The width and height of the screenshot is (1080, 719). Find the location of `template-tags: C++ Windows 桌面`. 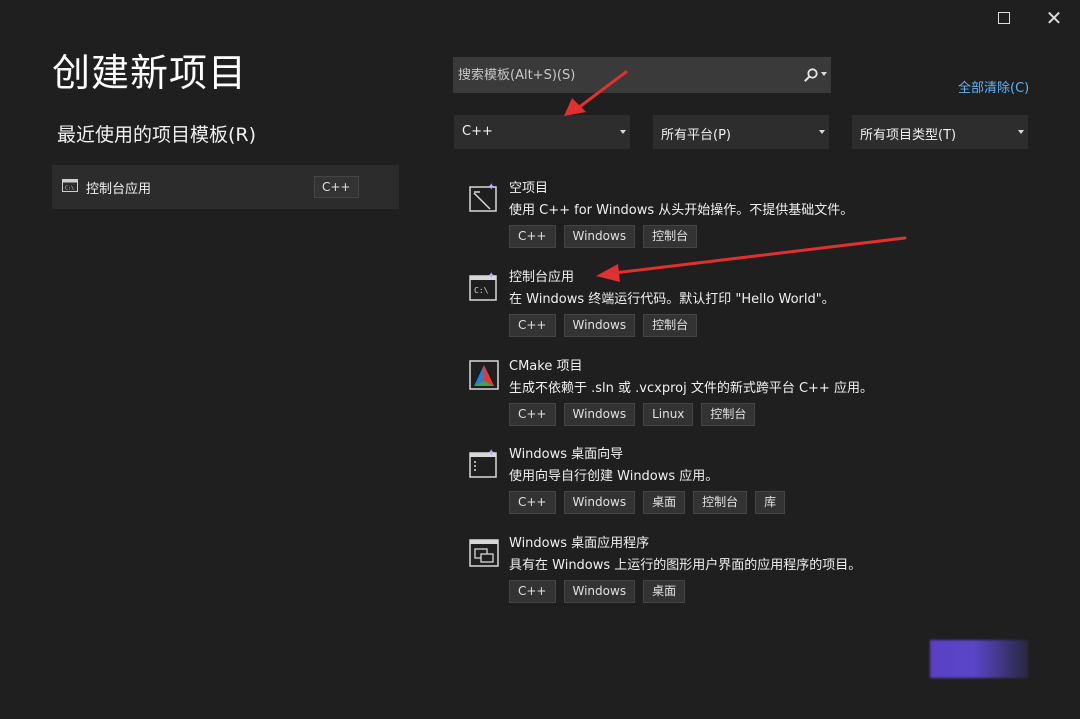

template-tags: C++ Windows 桌面 is located at coordinates (597, 591).